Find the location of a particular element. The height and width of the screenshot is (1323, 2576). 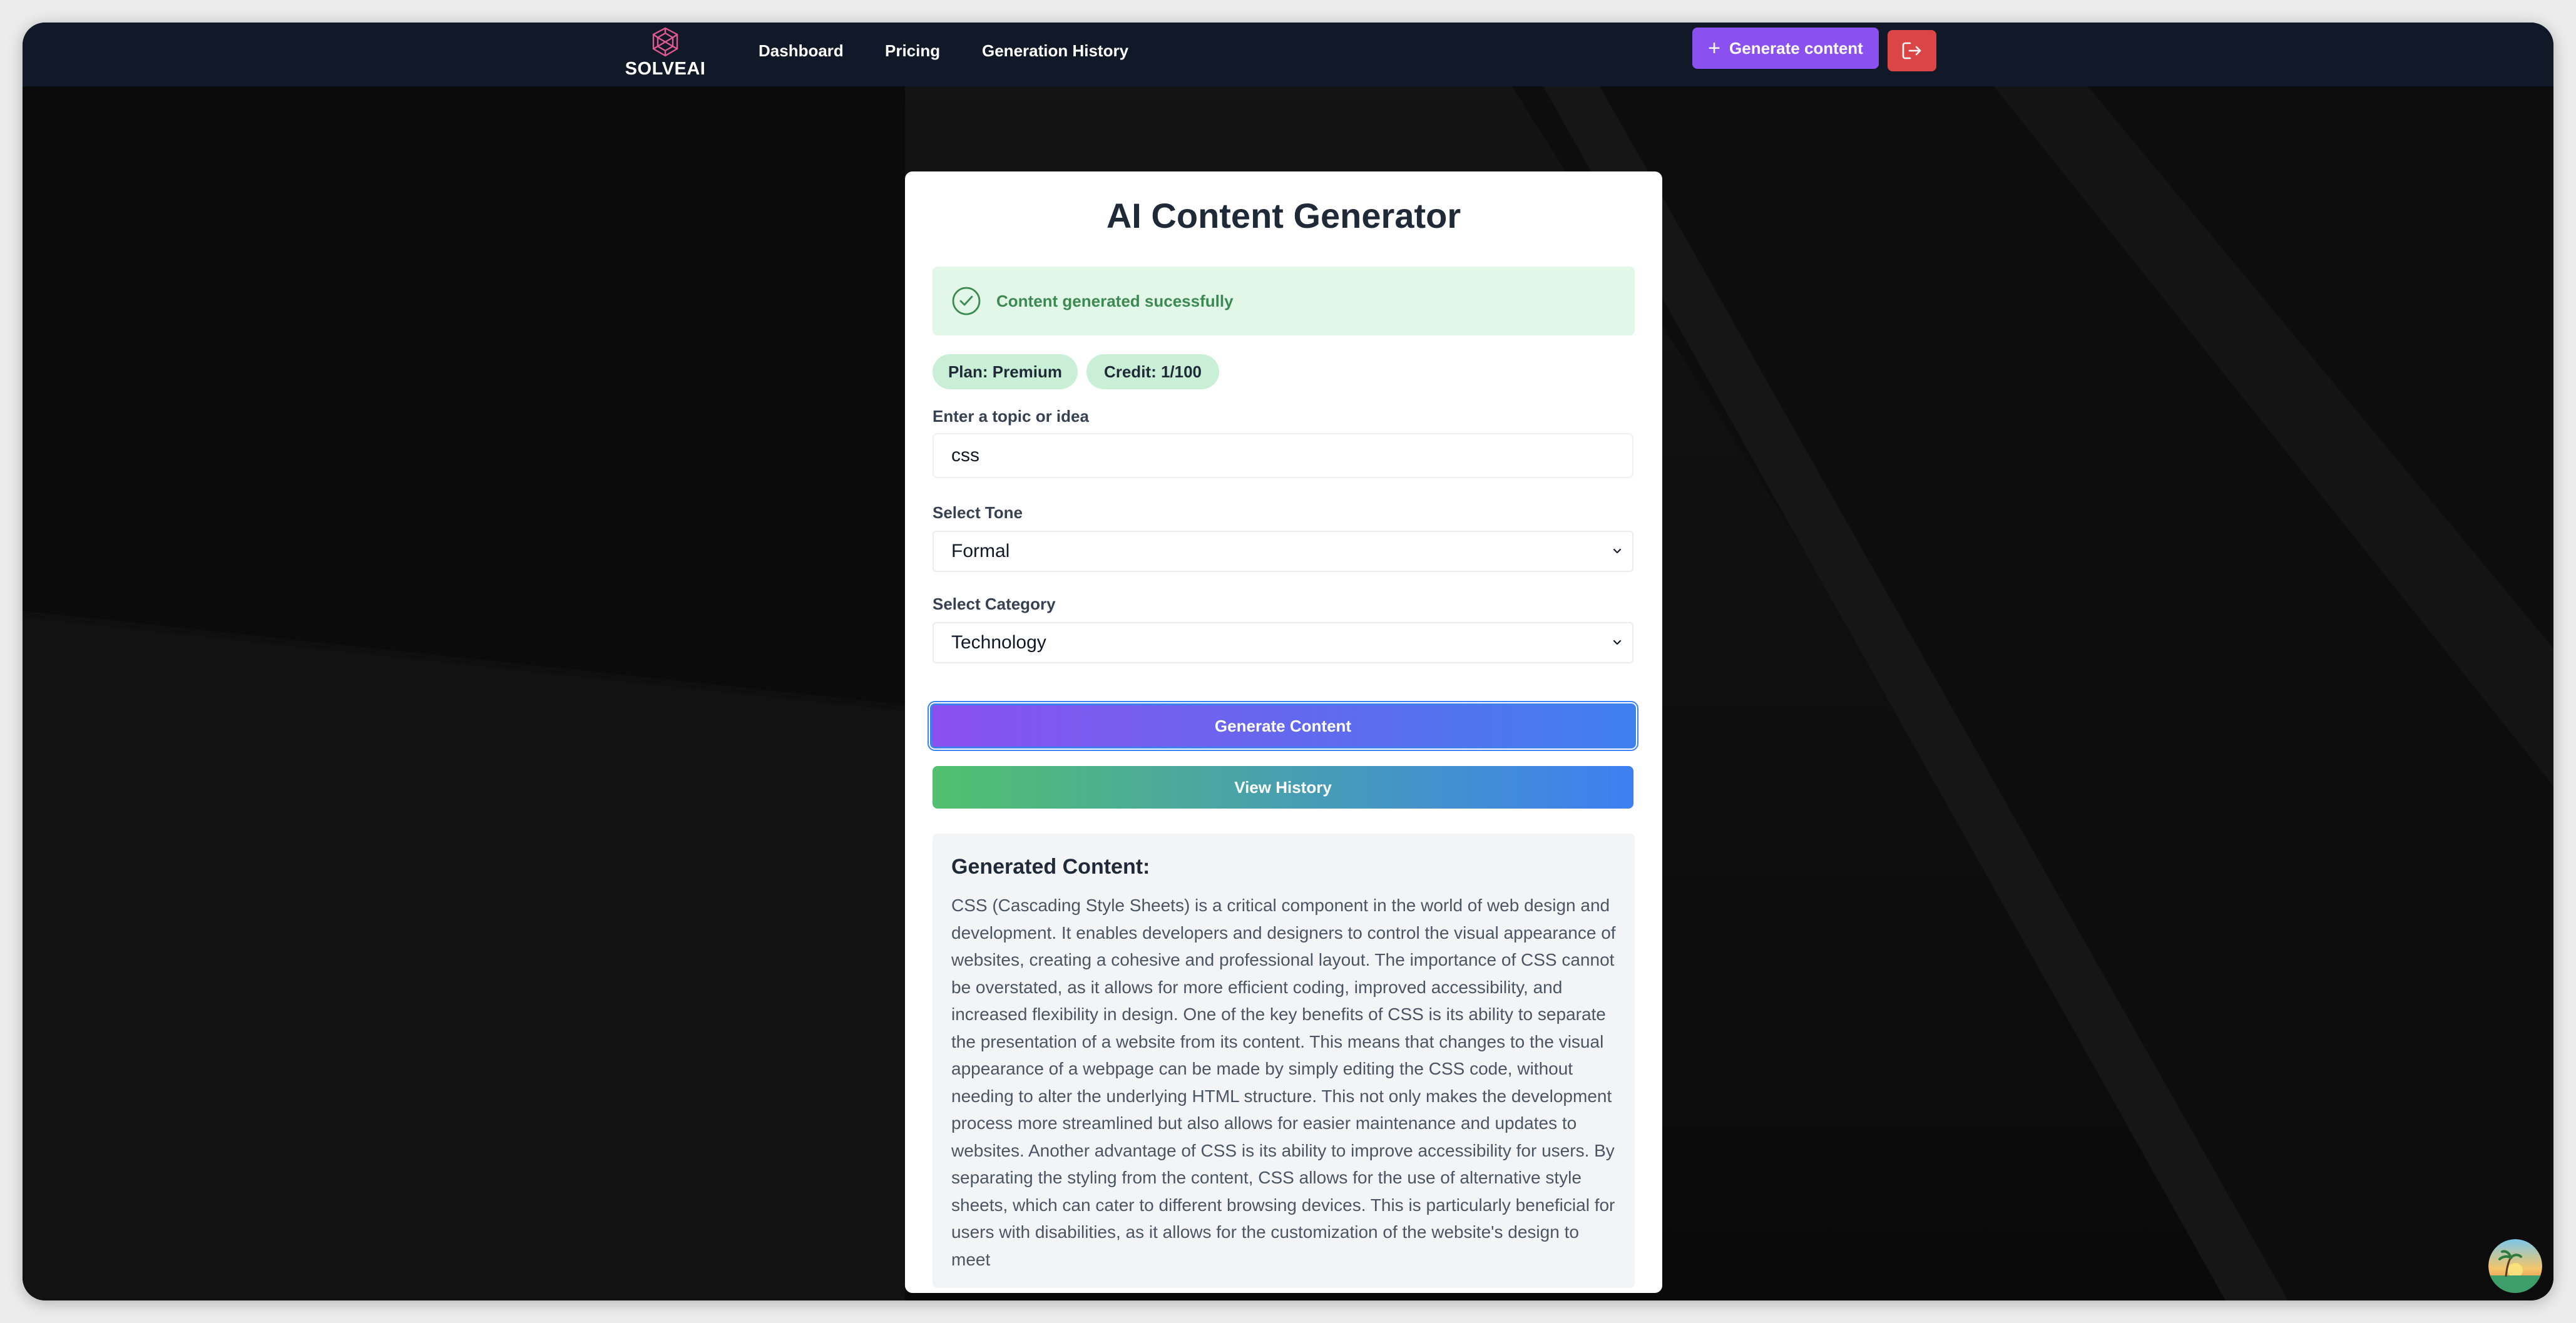

generated-content-title: Generated Content: is located at coordinates (1050, 867).